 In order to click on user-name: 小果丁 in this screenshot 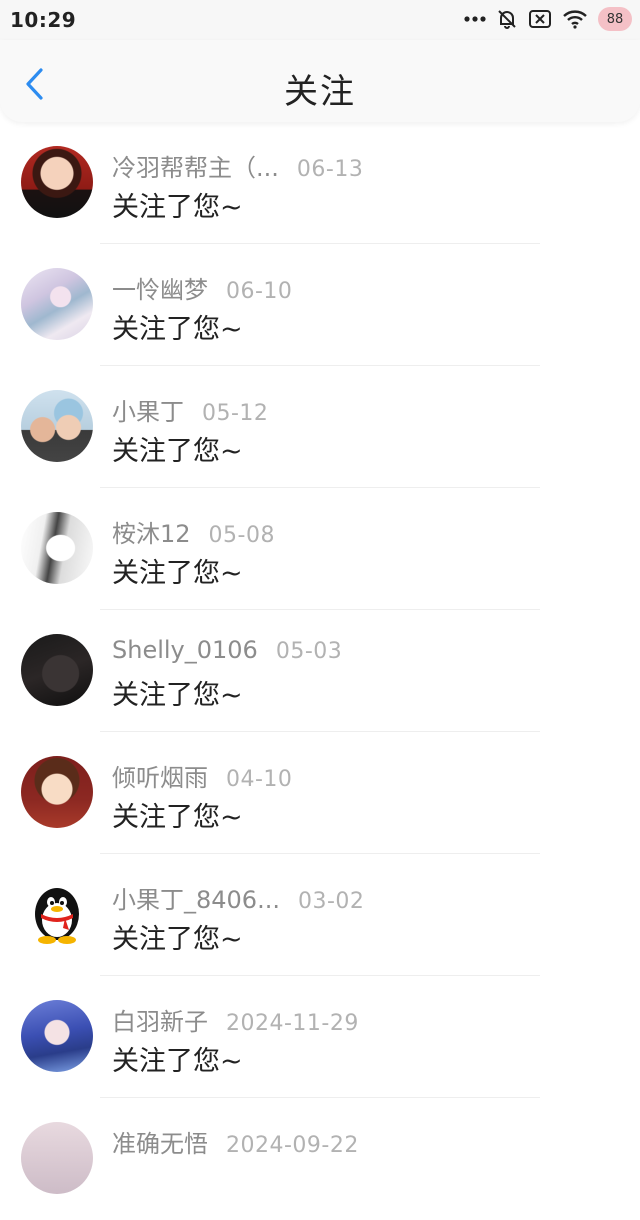, I will do `click(148, 409)`.